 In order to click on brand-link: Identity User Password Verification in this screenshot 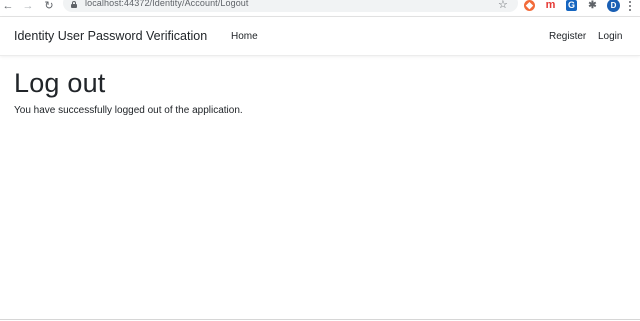, I will do `click(110, 36)`.